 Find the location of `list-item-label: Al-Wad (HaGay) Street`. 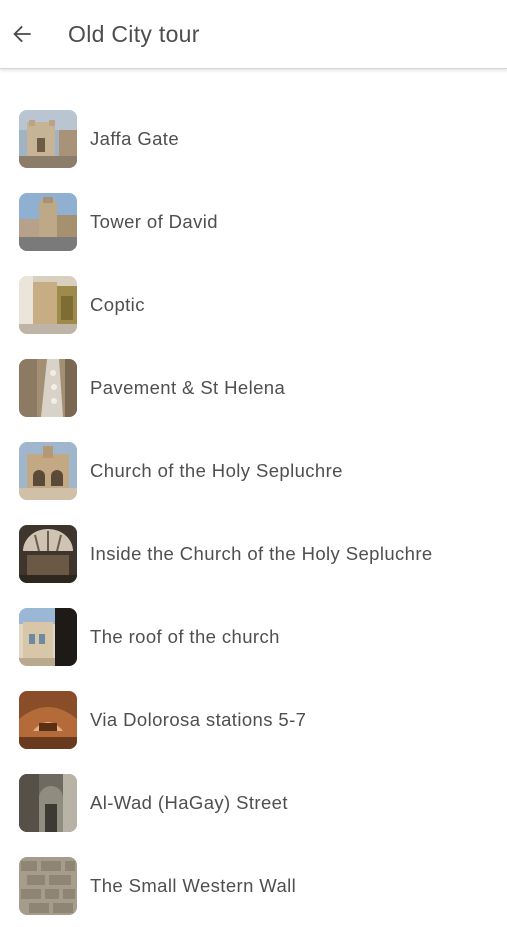

list-item-label: Al-Wad (HaGay) Street is located at coordinates (189, 802).